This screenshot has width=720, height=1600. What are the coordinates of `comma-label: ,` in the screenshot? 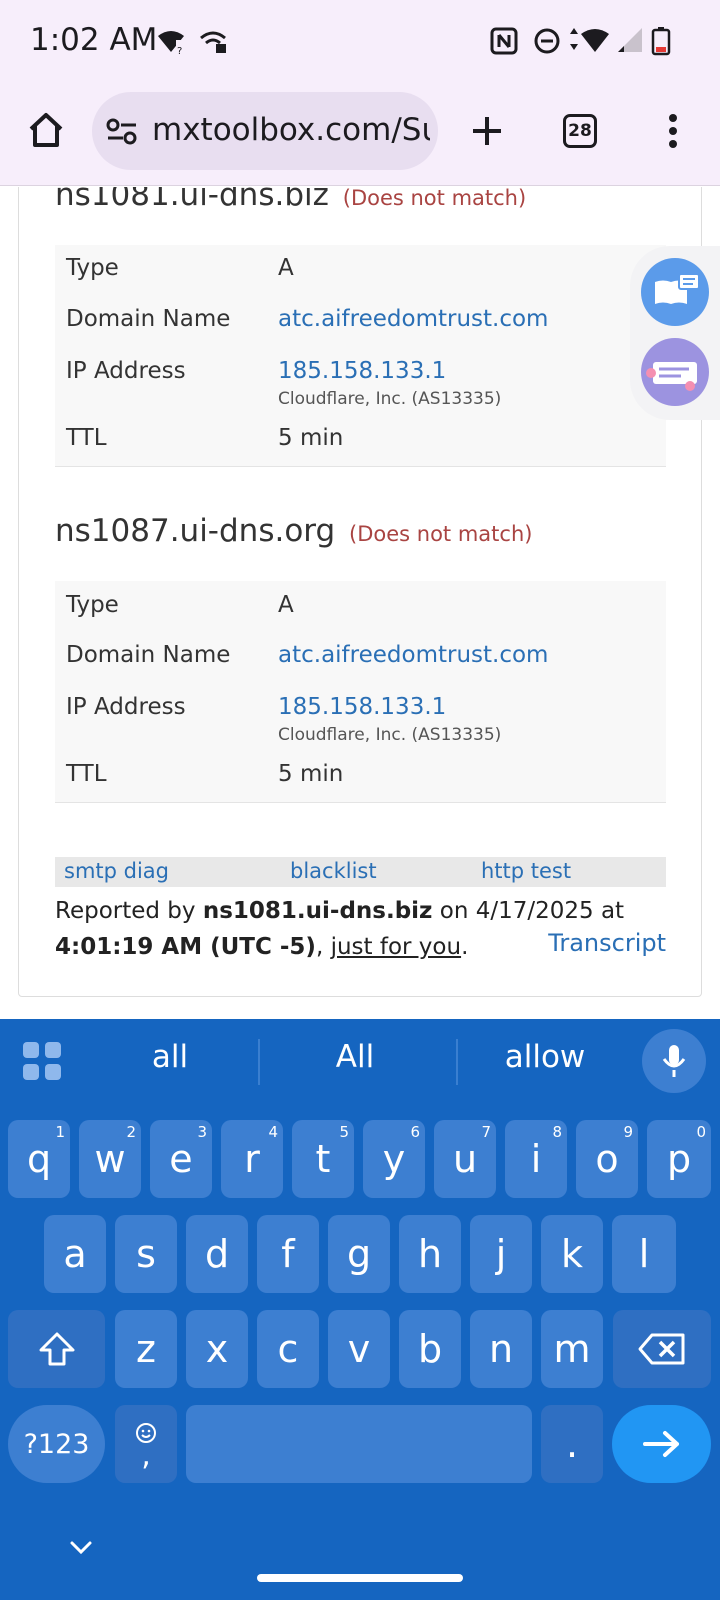 It's located at (146, 1455).